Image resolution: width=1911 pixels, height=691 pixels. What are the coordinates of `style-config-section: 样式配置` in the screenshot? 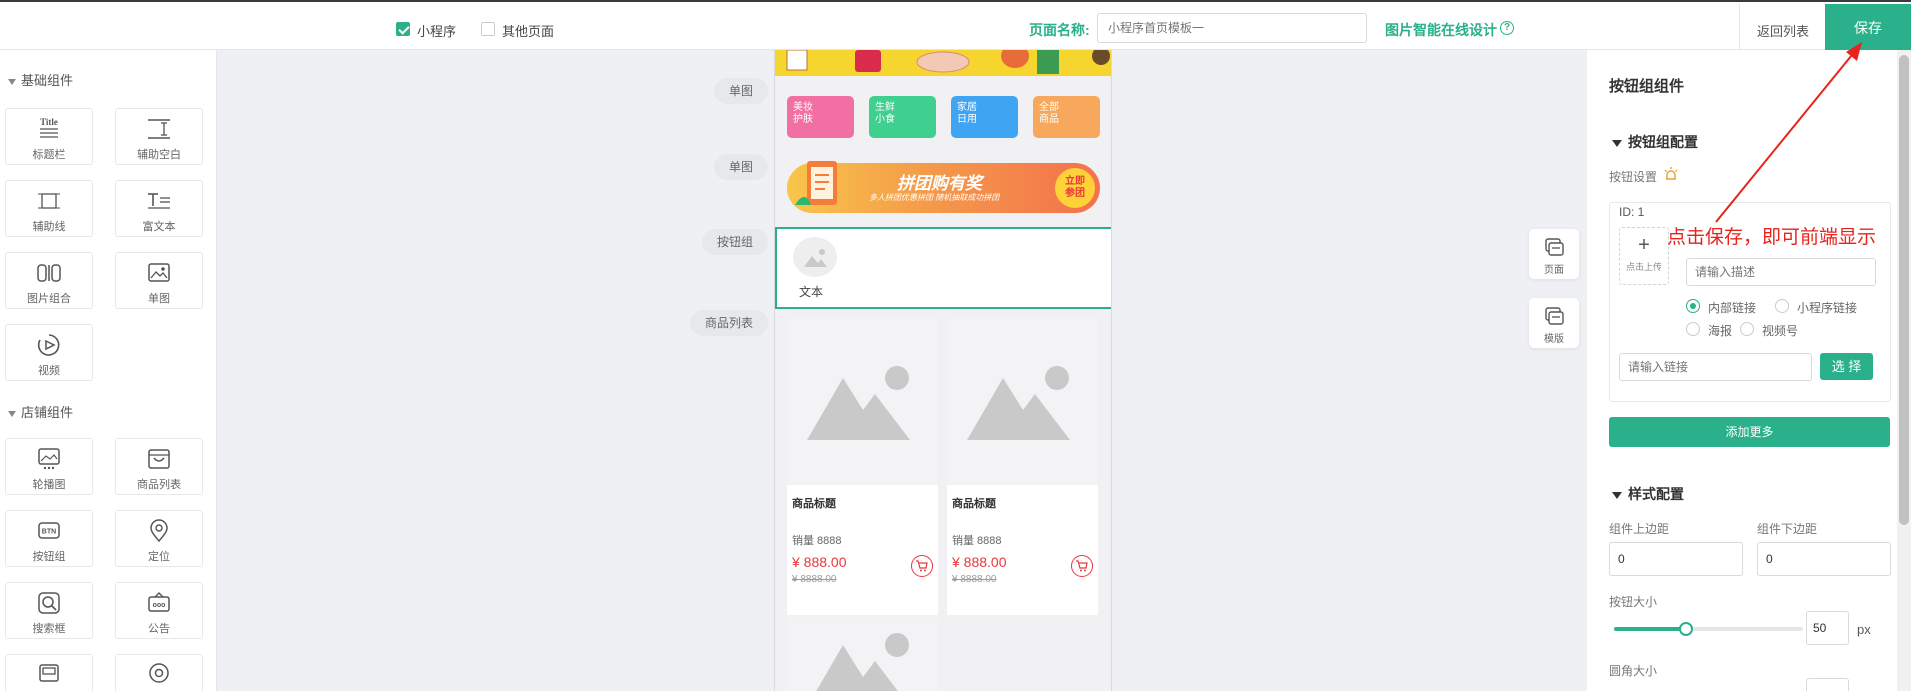 It's located at (1648, 494).